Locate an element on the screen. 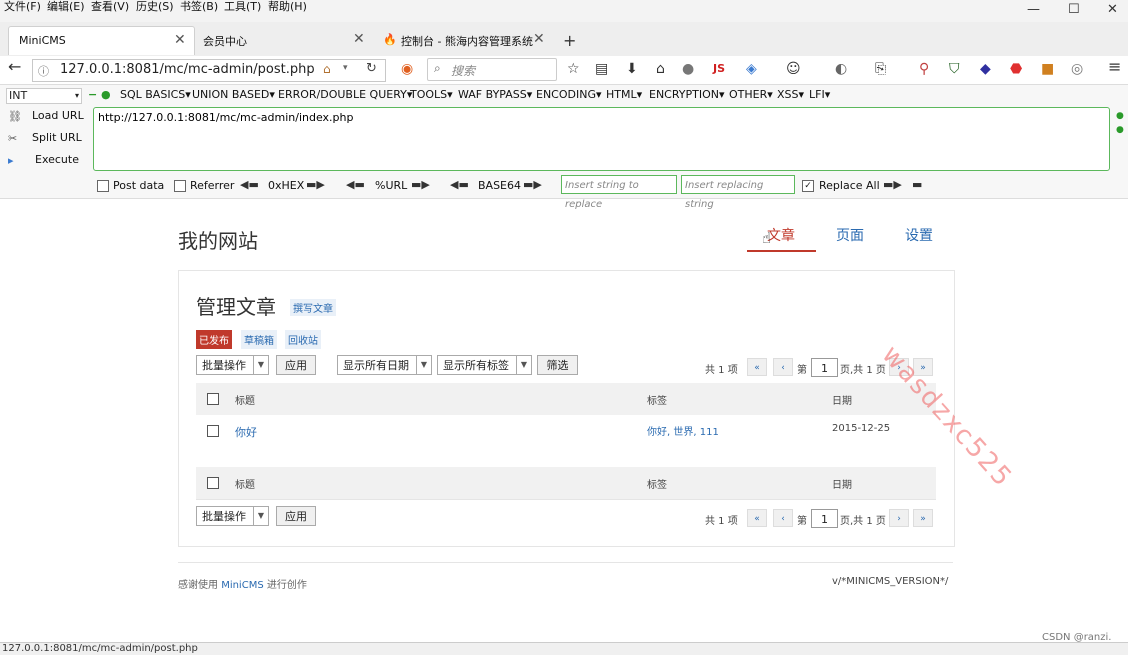 This screenshot has height=655, width=1128. replace-all-checkbox: ✓ is located at coordinates (808, 186).